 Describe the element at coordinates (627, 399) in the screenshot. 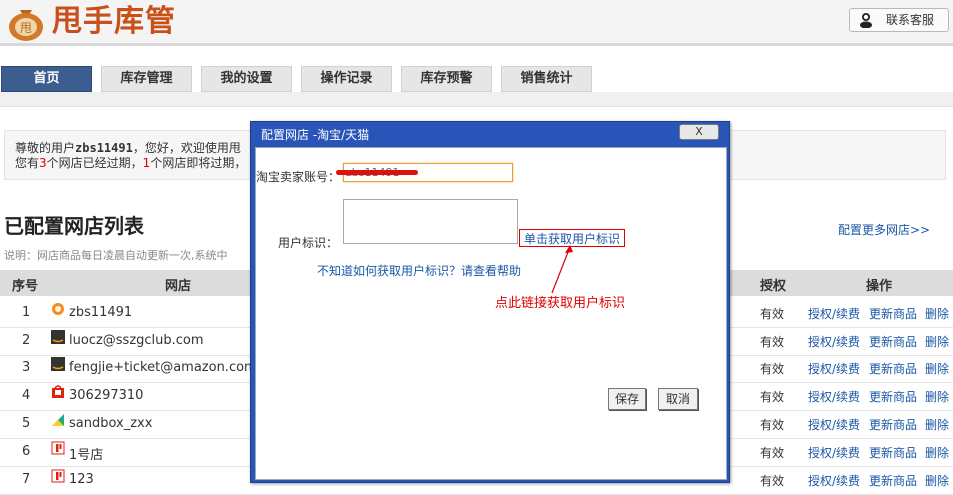

I see `save-button: 保存` at that location.